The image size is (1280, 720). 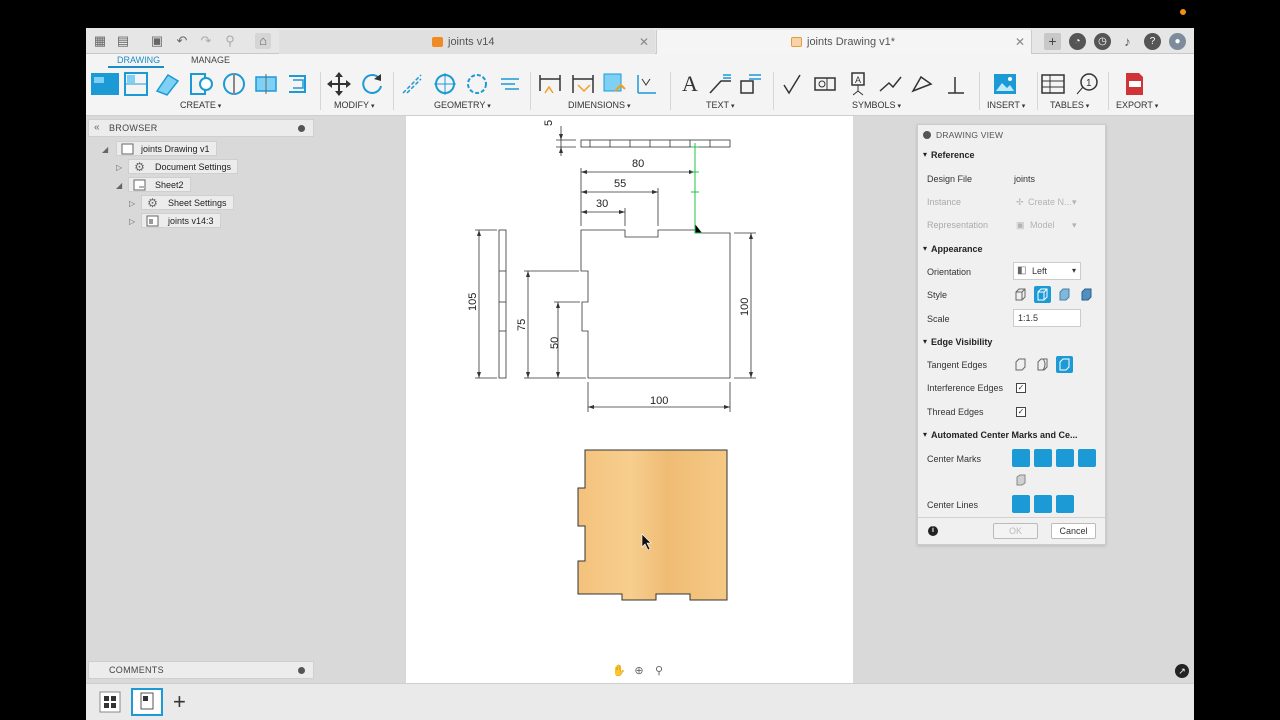 I want to click on browser-item-sheet-settings: ⚙ Sheet Settings, so click(x=187, y=202).